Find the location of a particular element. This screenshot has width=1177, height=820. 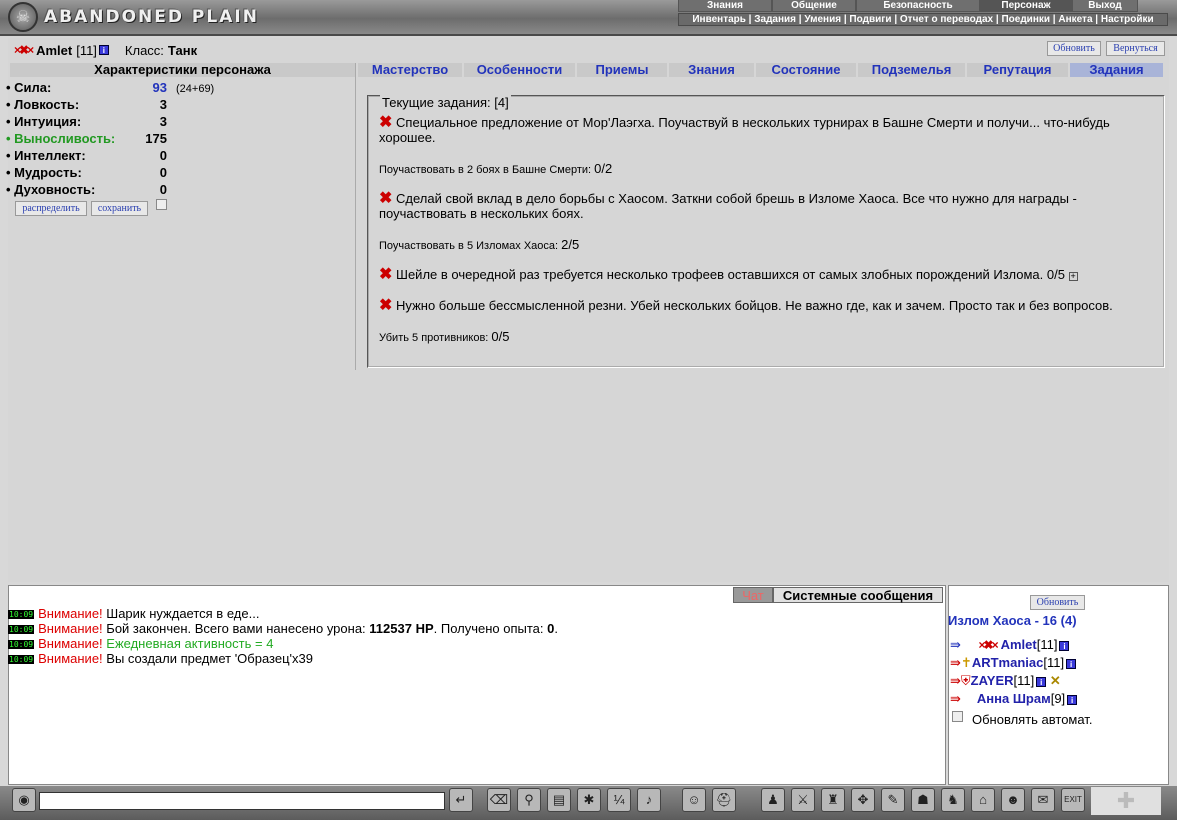

helmet-icon: ⛑ is located at coordinates (724, 800).